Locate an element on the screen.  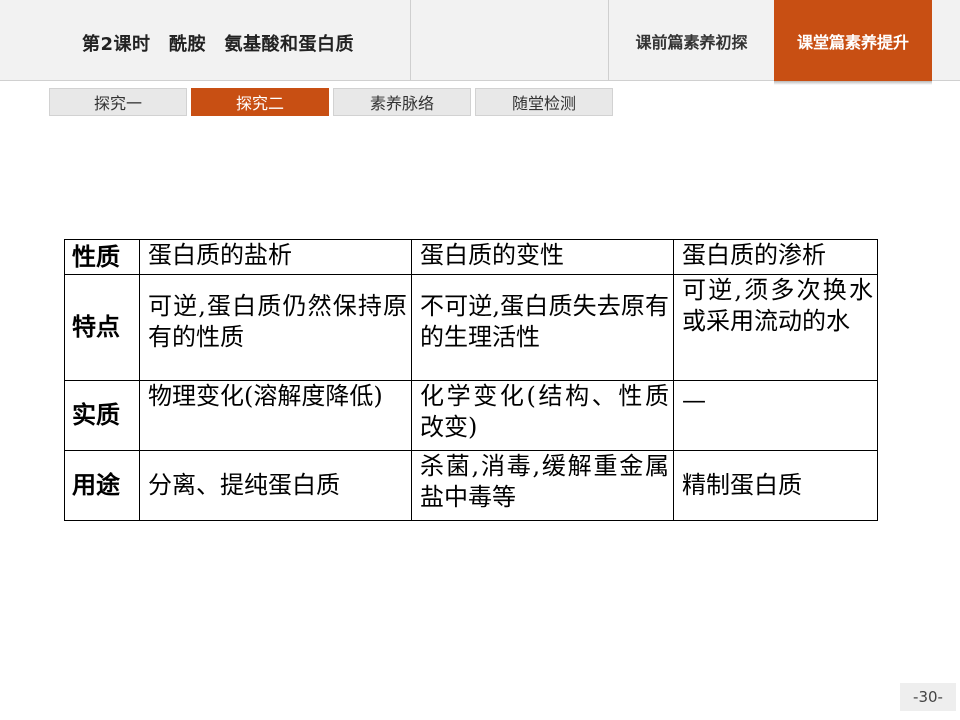
table-cell: 化学变化(结构、性质改变) is located at coordinates (542, 415).